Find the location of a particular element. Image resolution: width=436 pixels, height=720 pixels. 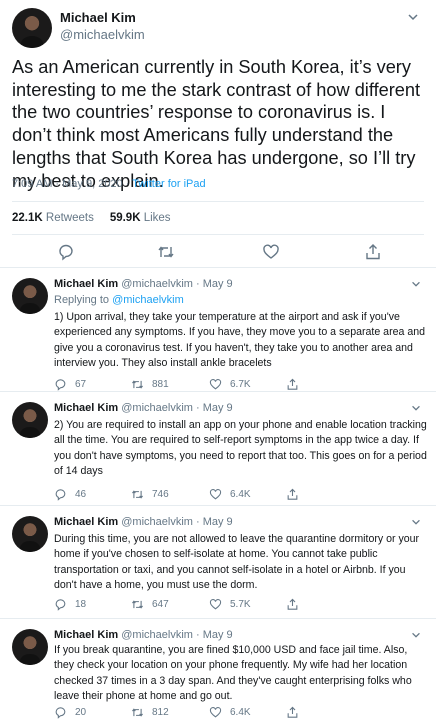

reply-count: 20 is located at coordinates (81, 712).